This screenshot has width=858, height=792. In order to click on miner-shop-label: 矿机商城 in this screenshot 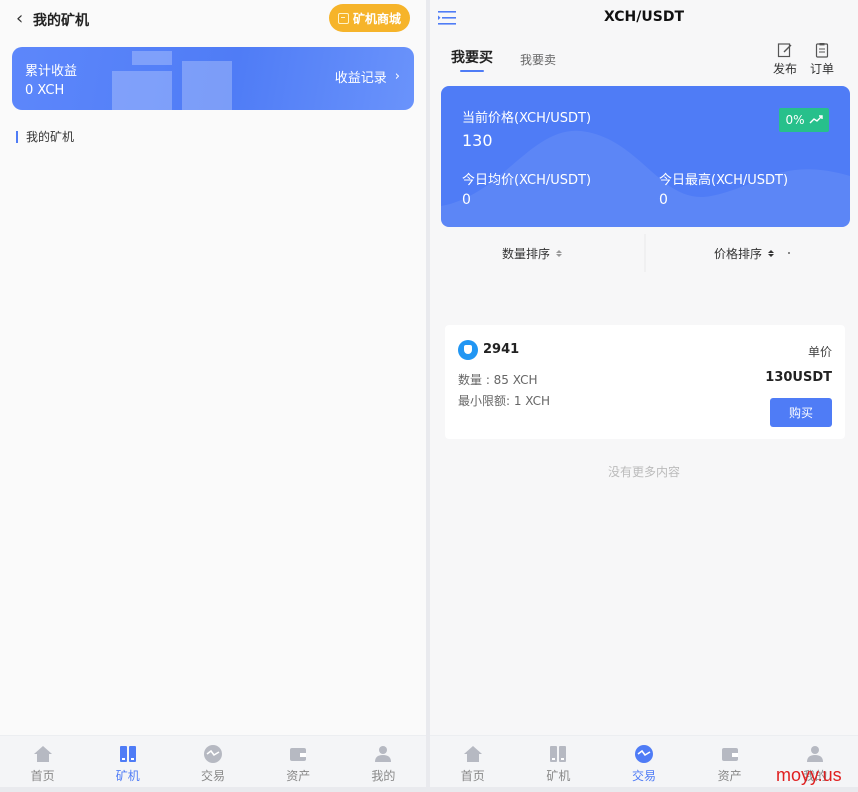, I will do `click(376, 18)`.